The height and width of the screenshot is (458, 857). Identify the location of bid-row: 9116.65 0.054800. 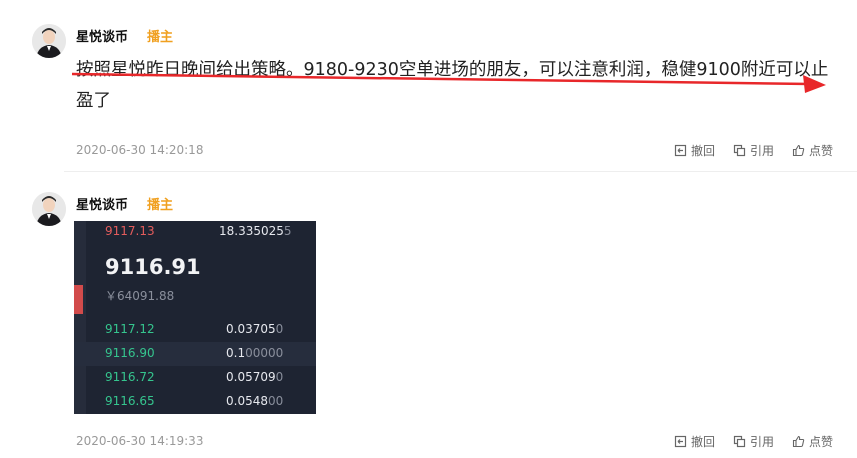
(195, 402).